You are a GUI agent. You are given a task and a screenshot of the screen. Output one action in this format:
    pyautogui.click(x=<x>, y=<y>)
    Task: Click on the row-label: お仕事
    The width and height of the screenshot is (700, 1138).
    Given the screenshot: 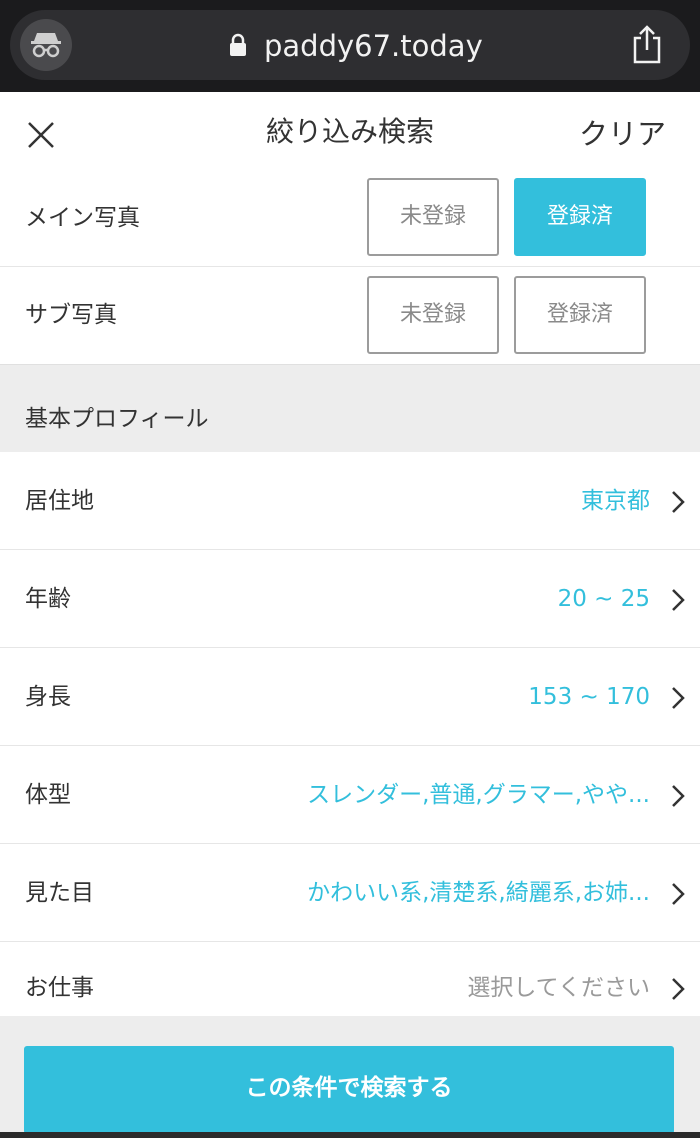 What is the action you would take?
    pyautogui.click(x=59, y=988)
    